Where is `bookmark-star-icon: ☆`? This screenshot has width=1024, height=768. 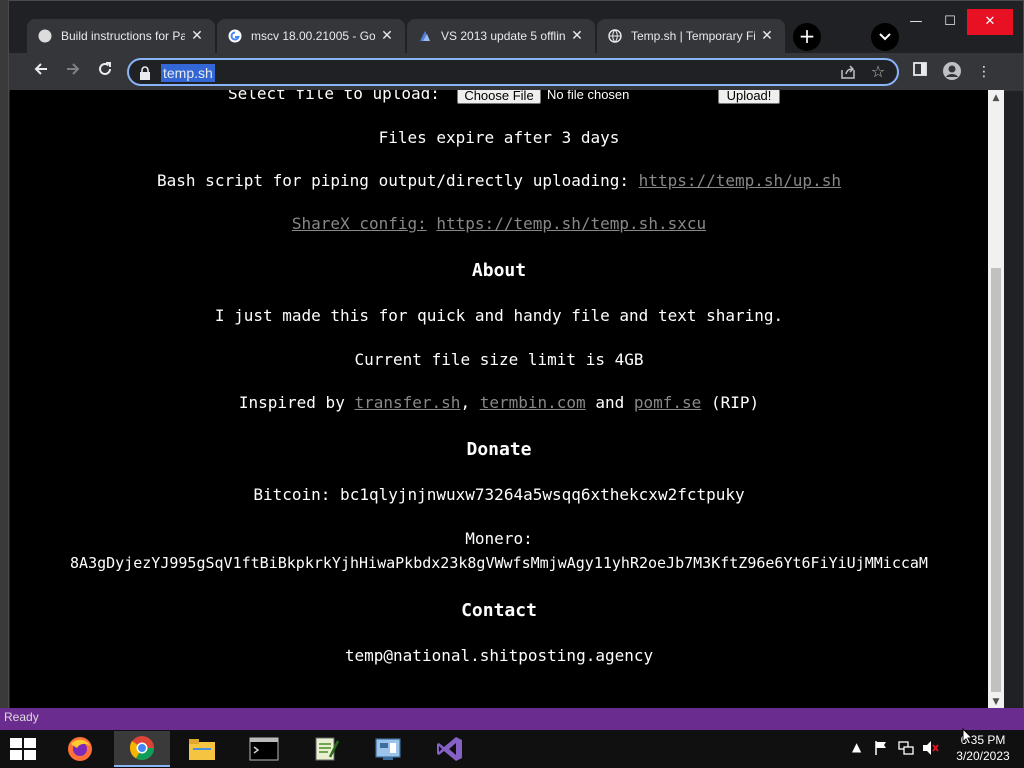 bookmark-star-icon: ☆ is located at coordinates (878, 72).